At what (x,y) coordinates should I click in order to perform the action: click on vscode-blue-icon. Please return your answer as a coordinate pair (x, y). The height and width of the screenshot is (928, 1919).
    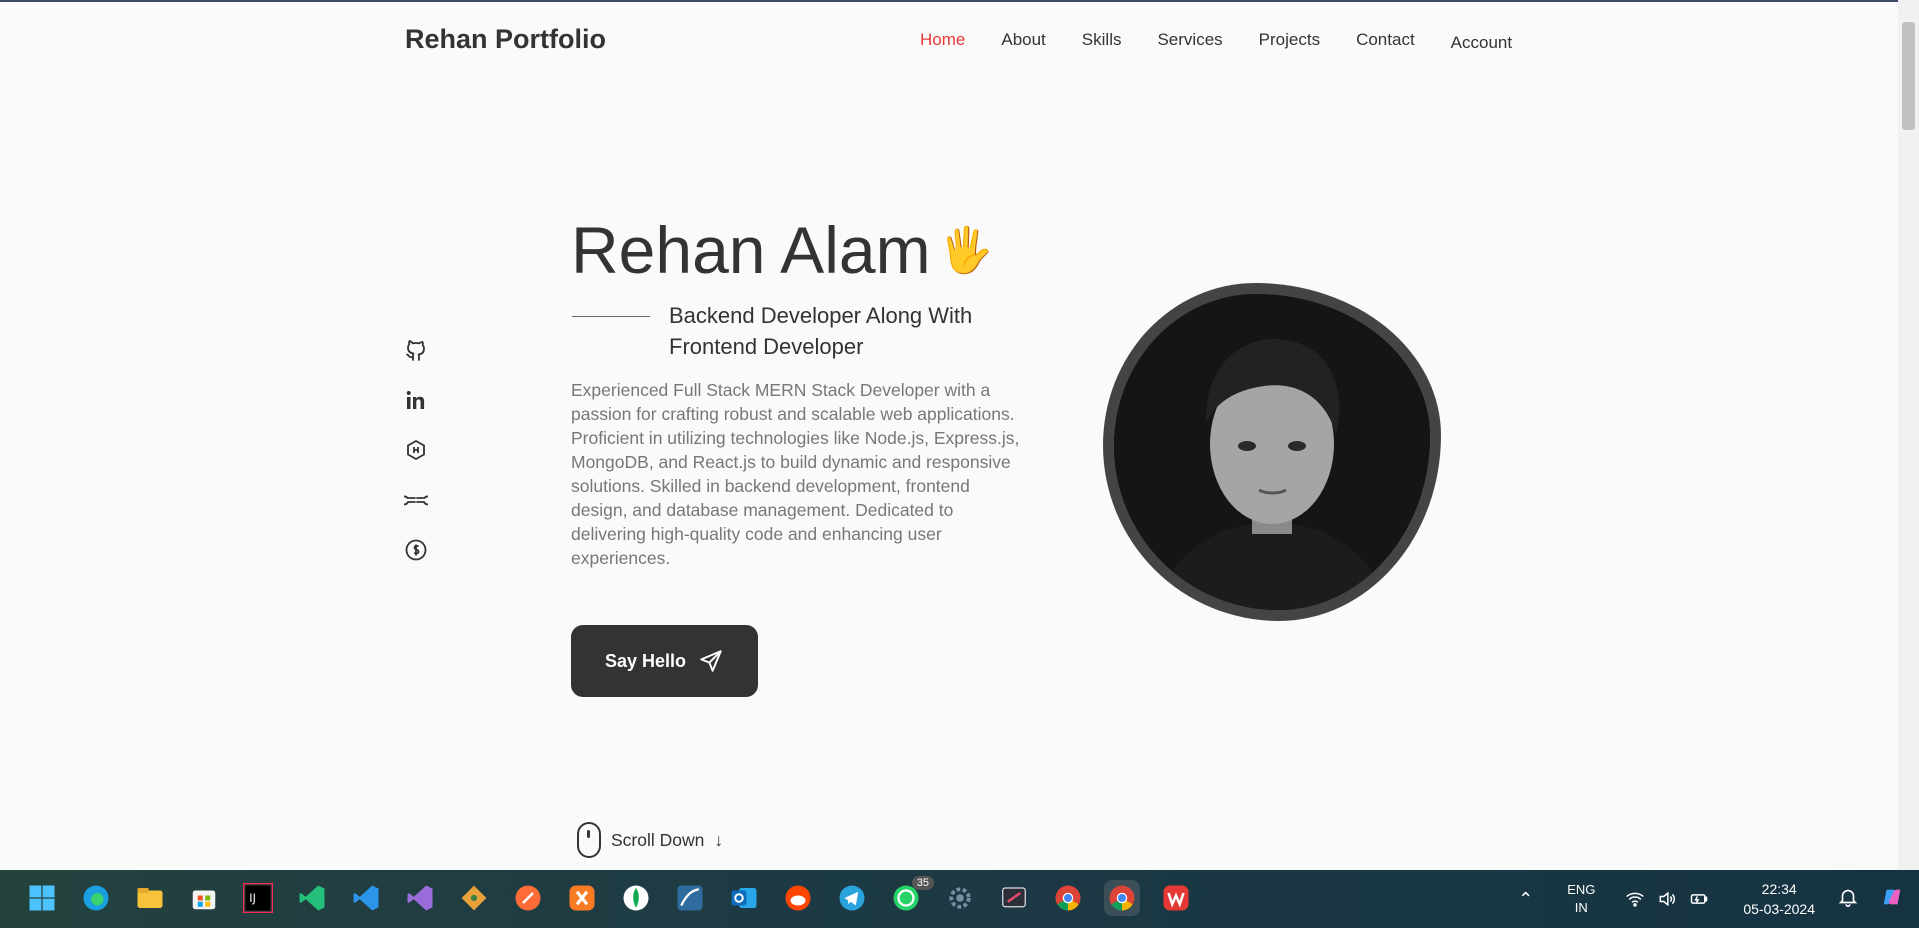
    Looking at the image, I should click on (366, 898).